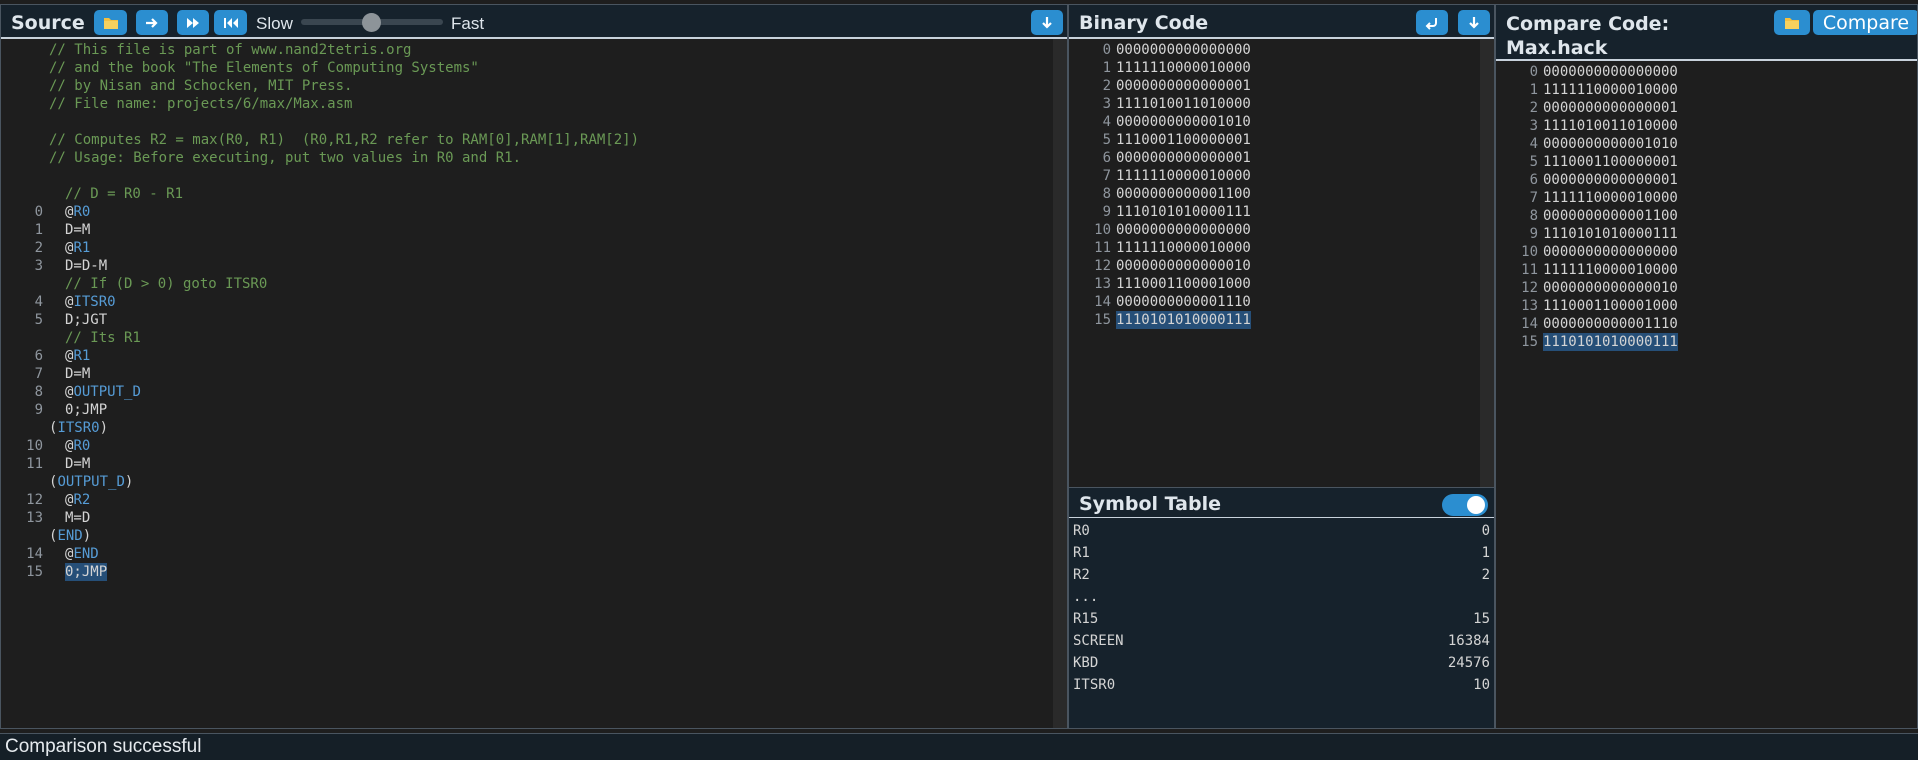 The width and height of the screenshot is (1918, 760). Describe the element at coordinates (82, 248) in the screenshot. I see `symbol-ref: R1` at that location.